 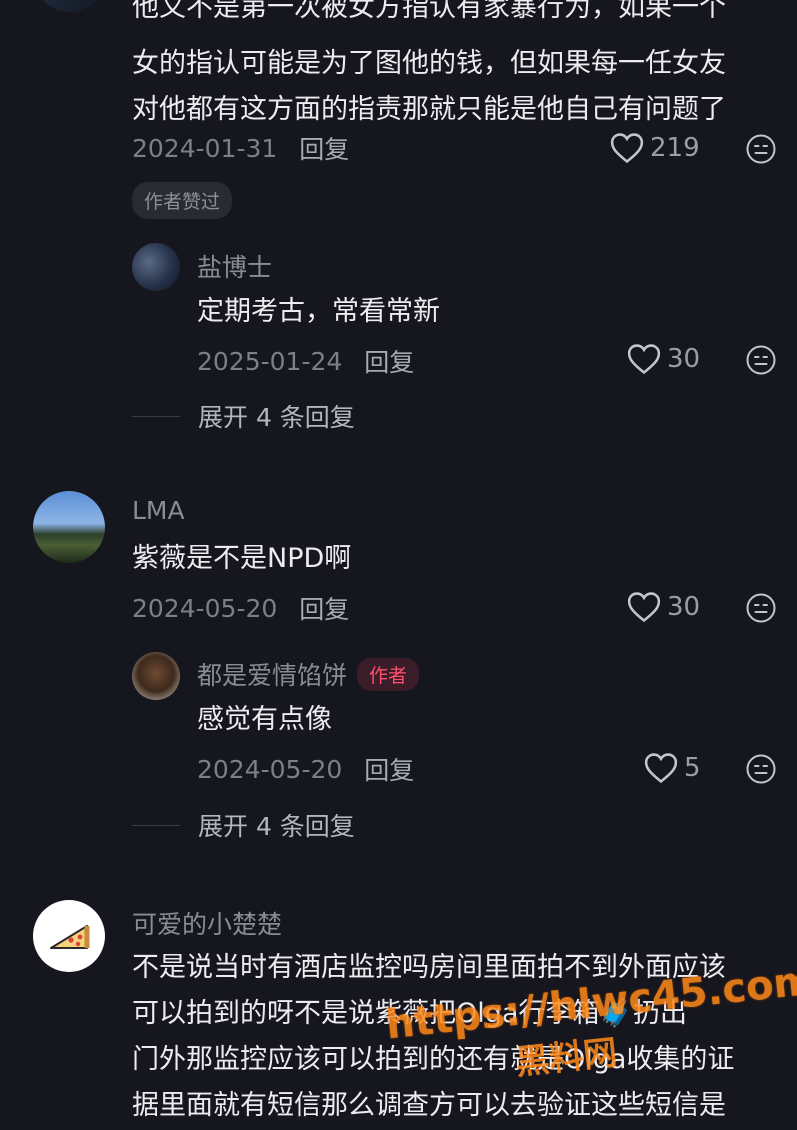 What do you see at coordinates (429, 1105) in the screenshot?
I see `comment-text-line: 据里面就有短信那么调查方可以去验证这些短信是` at bounding box center [429, 1105].